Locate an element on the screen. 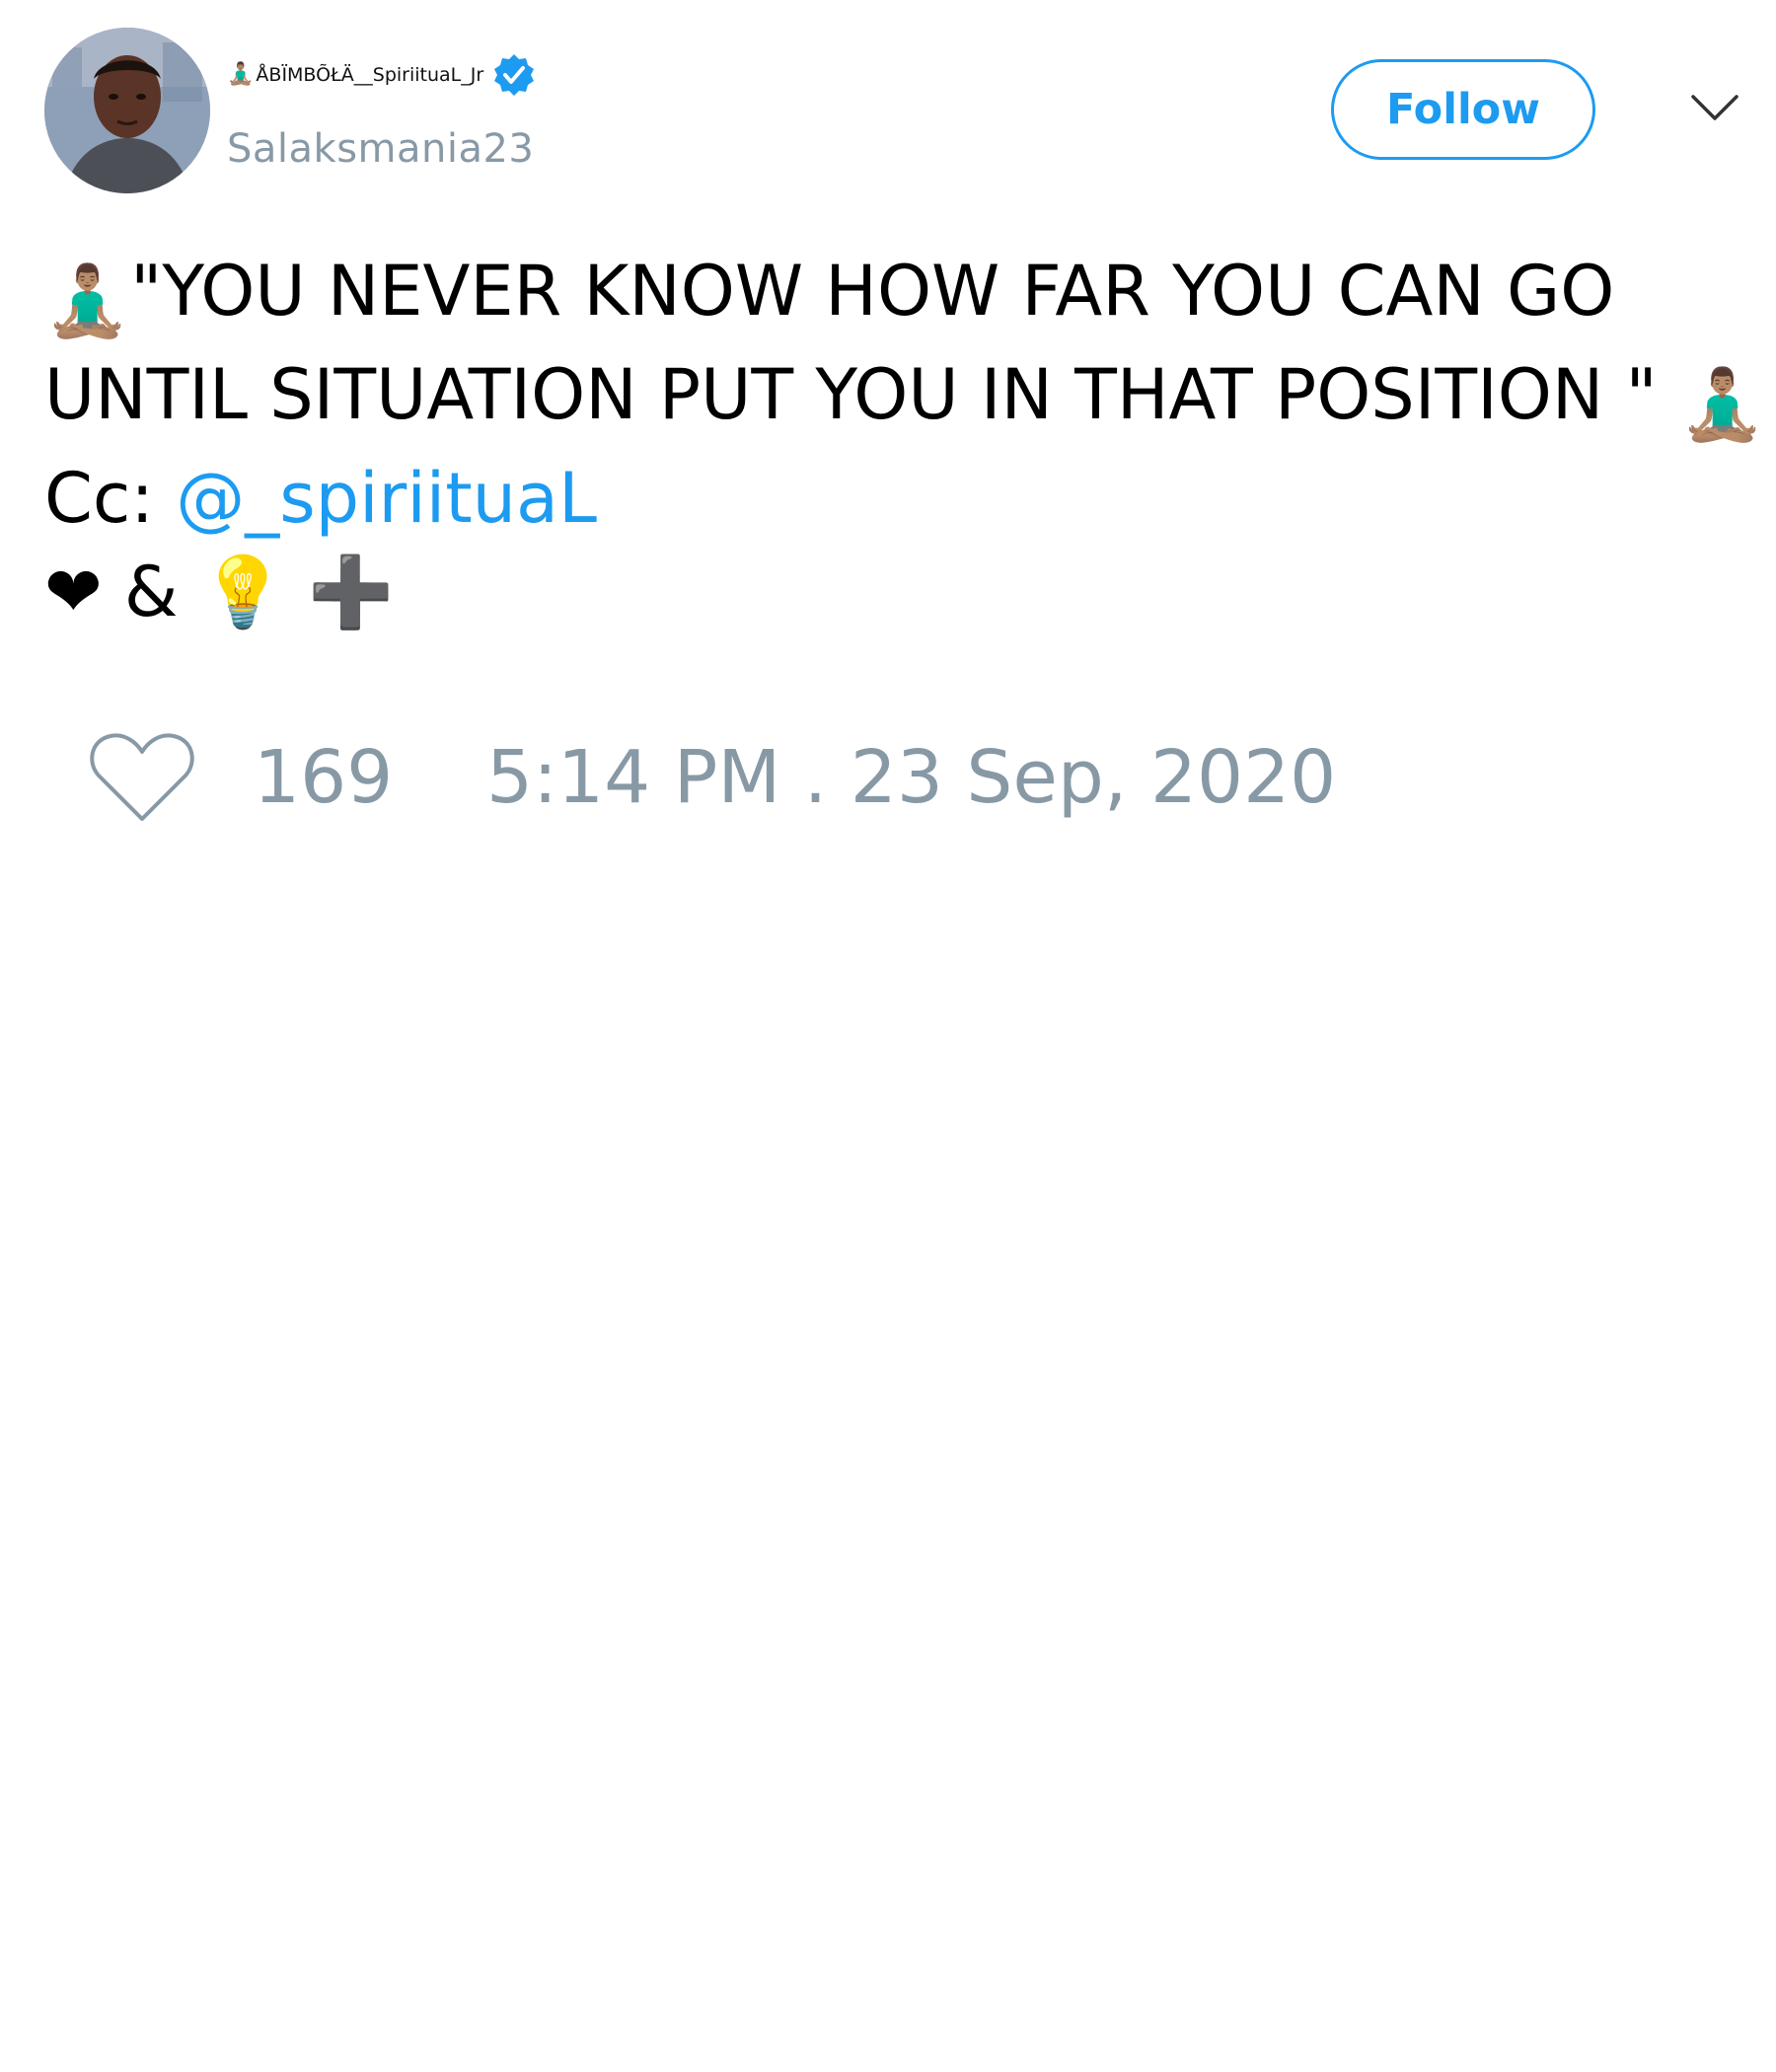 The image size is (1776, 2072). plus-emoji-icon: ➕ is located at coordinates (352, 592).